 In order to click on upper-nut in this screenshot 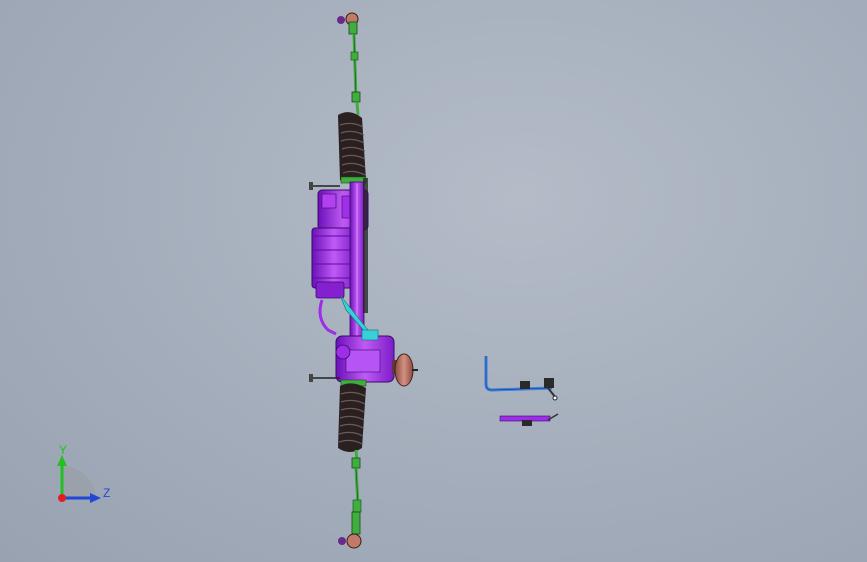, I will do `click(341, 20)`.